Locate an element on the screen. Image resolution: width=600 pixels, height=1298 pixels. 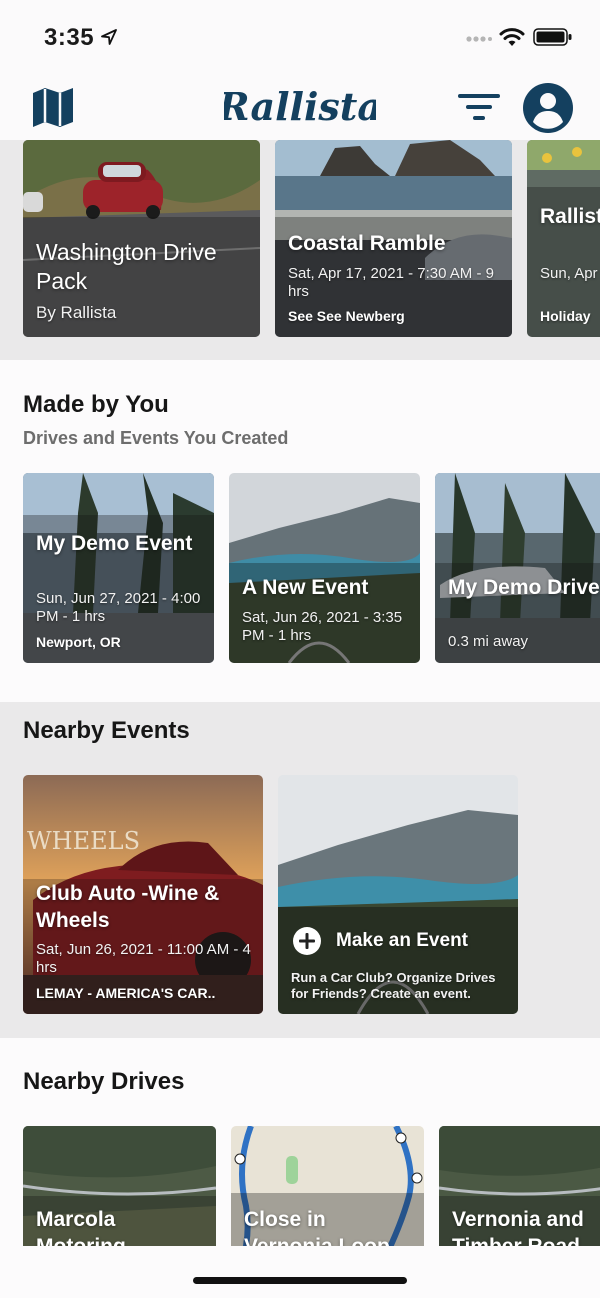
svg-text: WHEELS is located at coordinates (83, 841).